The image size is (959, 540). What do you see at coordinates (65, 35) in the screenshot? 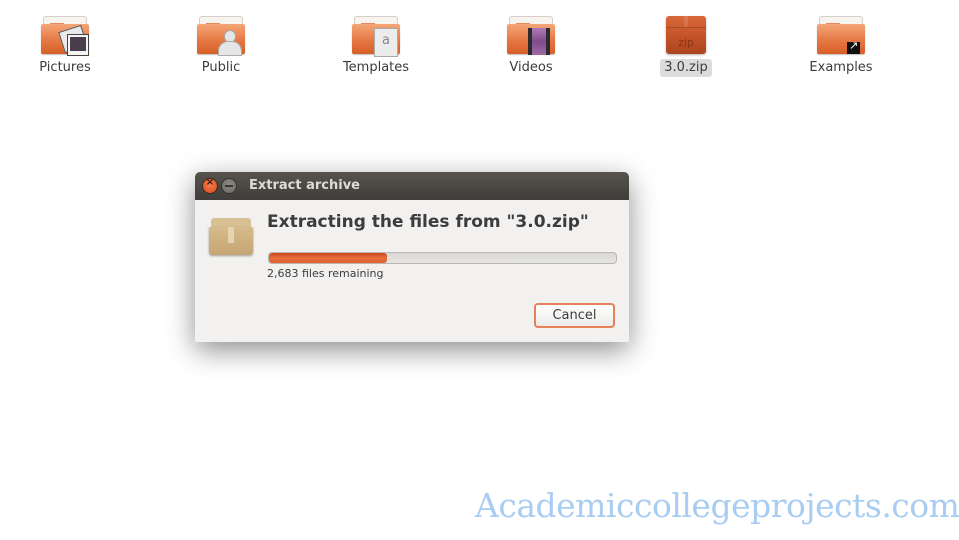
I see `pictures-folder-icon` at bounding box center [65, 35].